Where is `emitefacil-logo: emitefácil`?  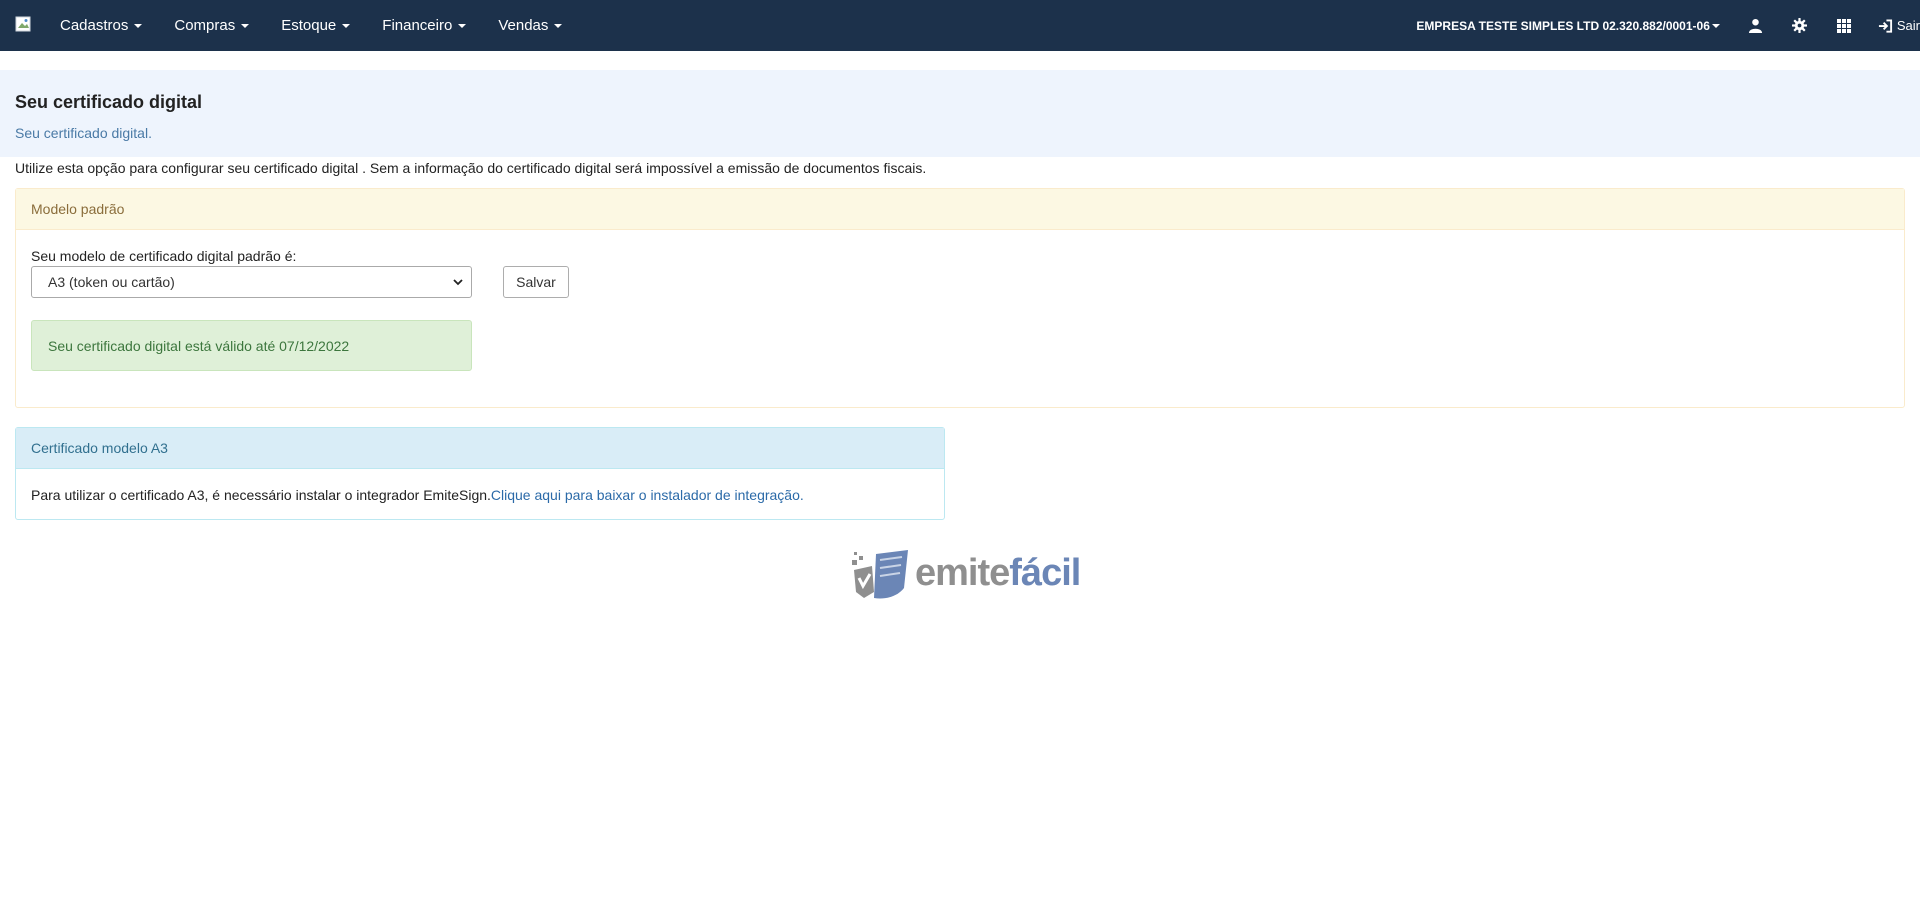
emitefacil-logo: emitefácil is located at coordinates (965, 574).